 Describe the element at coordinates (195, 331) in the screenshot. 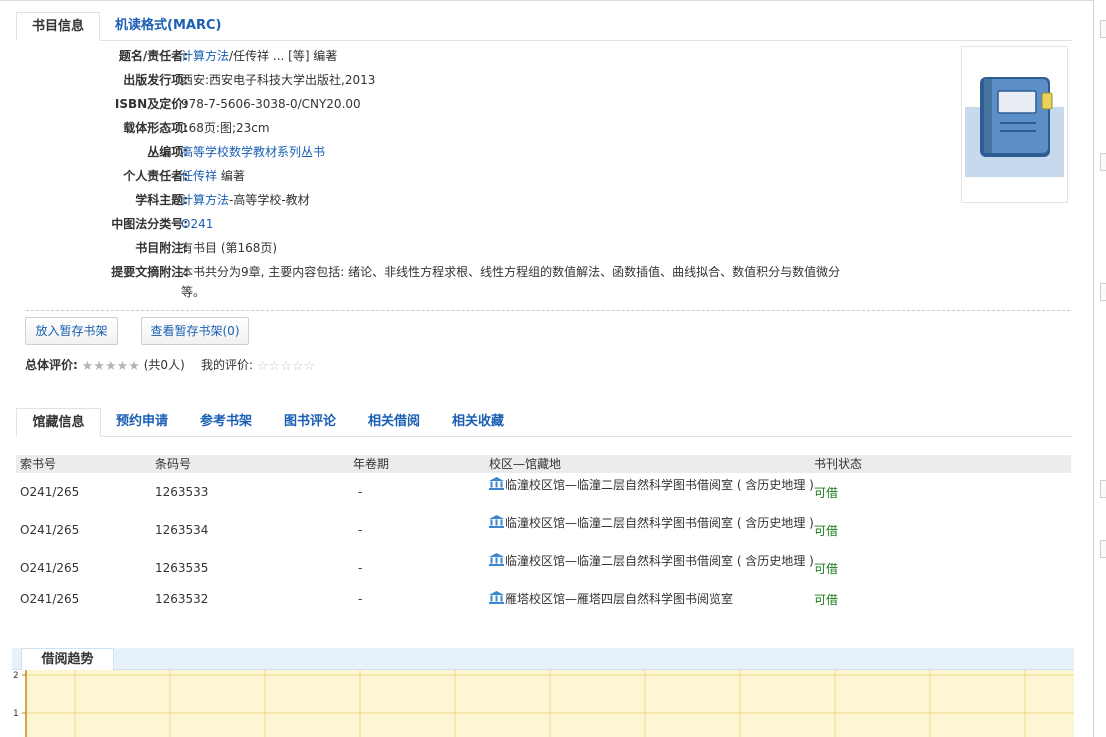

I see `view-shelf-button: 查看暂存书架(0)` at that location.